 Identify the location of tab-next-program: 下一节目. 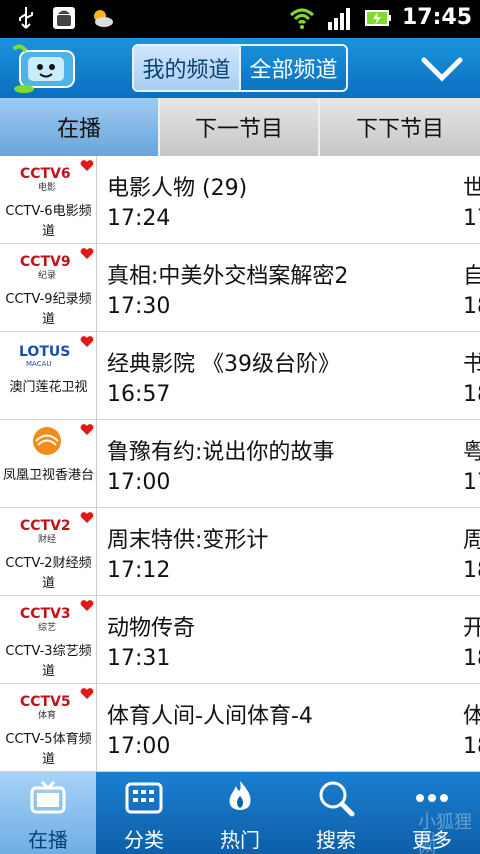
(240, 127).